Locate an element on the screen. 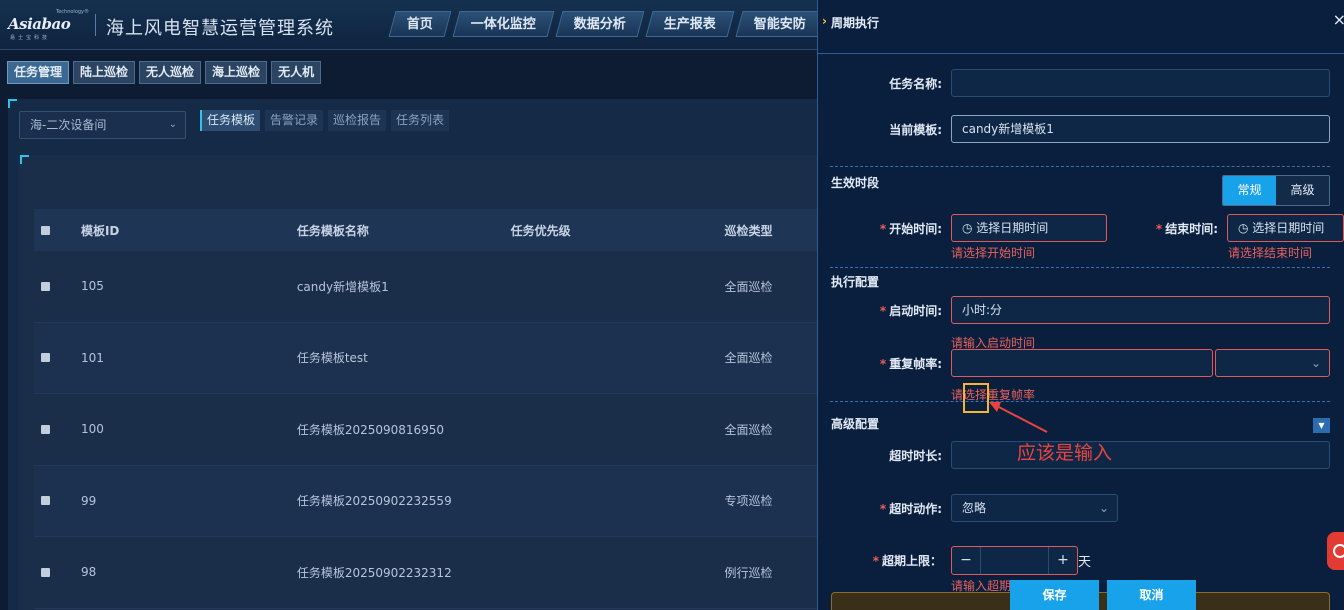 The image size is (1344, 610). task-name-input is located at coordinates (1140, 83).